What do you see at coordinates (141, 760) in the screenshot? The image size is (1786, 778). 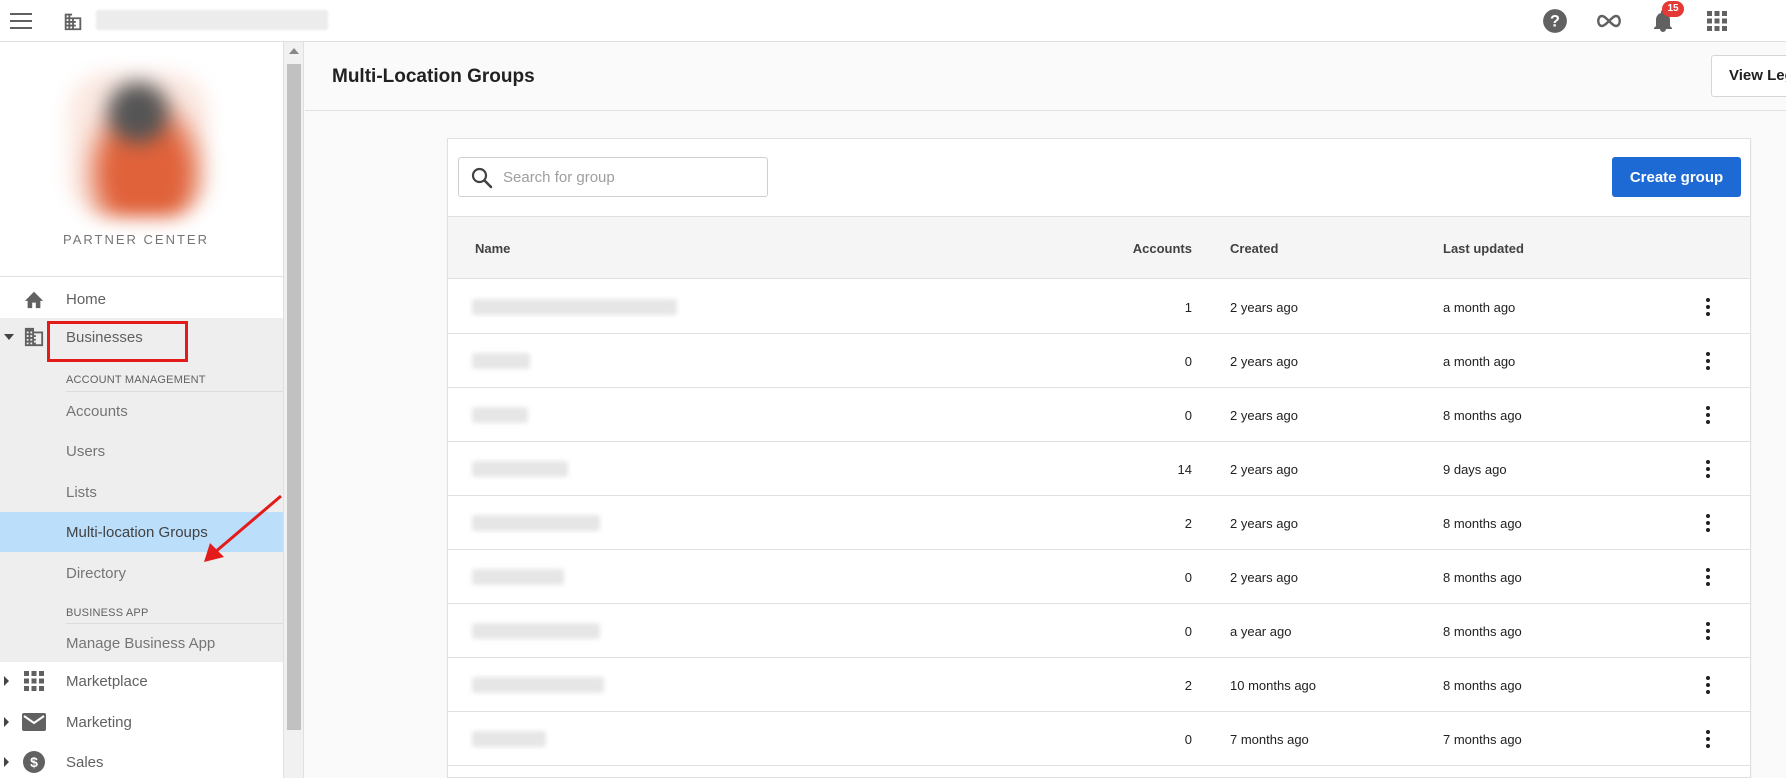 I see `sidebar-item-sales: $ Sales` at bounding box center [141, 760].